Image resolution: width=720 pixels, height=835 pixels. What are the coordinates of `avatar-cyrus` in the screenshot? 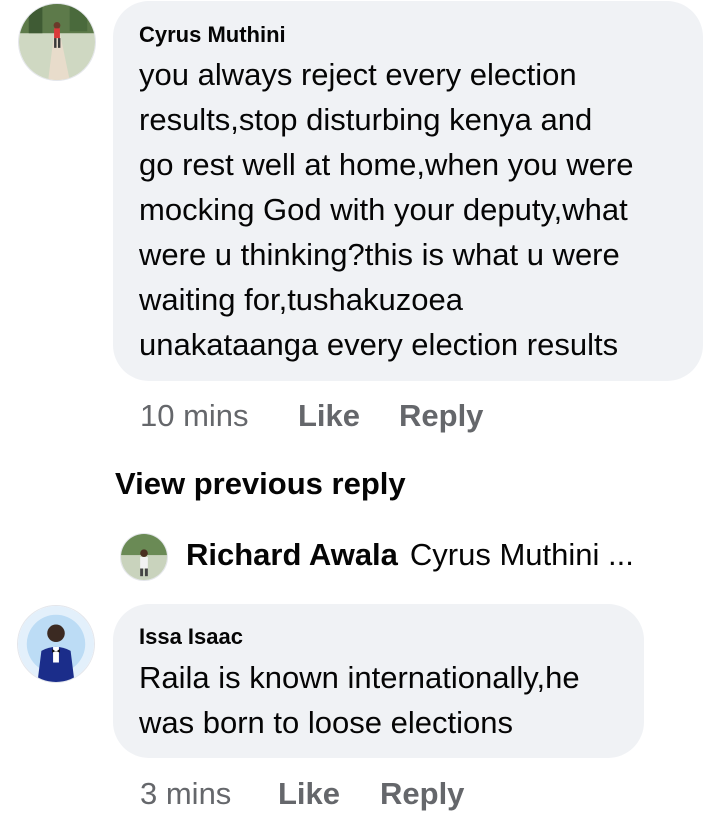 It's located at (57, 42).